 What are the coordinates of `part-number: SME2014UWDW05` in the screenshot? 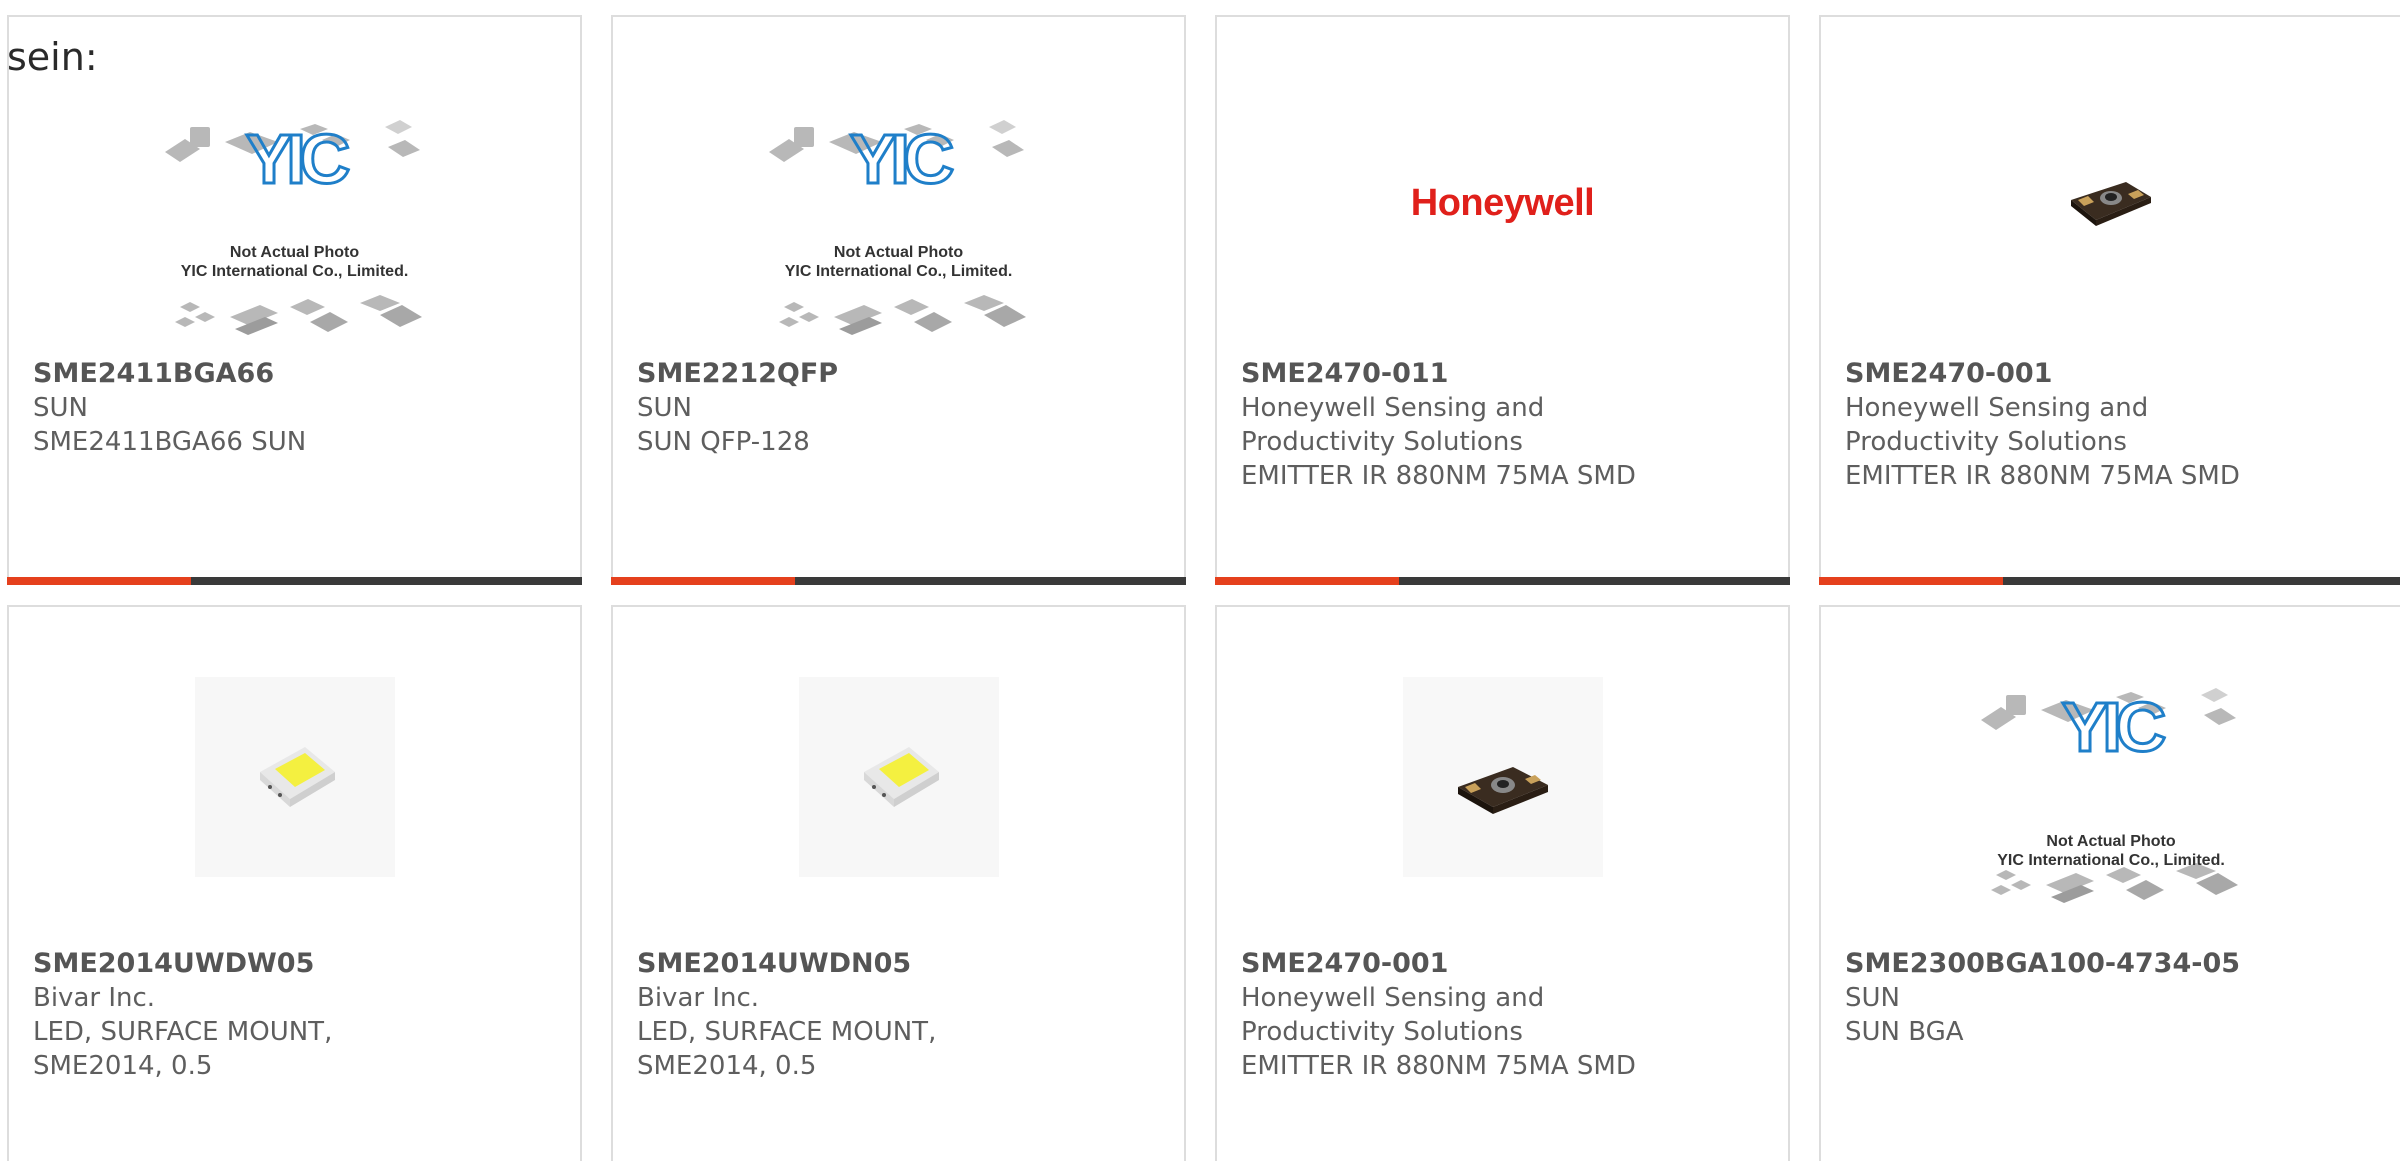 It's located at (296, 964).